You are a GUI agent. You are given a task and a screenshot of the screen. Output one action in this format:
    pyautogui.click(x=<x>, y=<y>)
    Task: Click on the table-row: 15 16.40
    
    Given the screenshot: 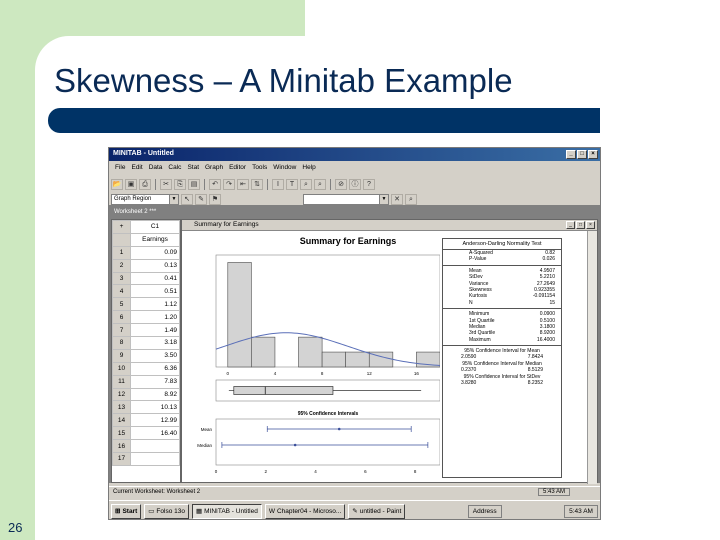 What is the action you would take?
    pyautogui.click(x=146, y=433)
    